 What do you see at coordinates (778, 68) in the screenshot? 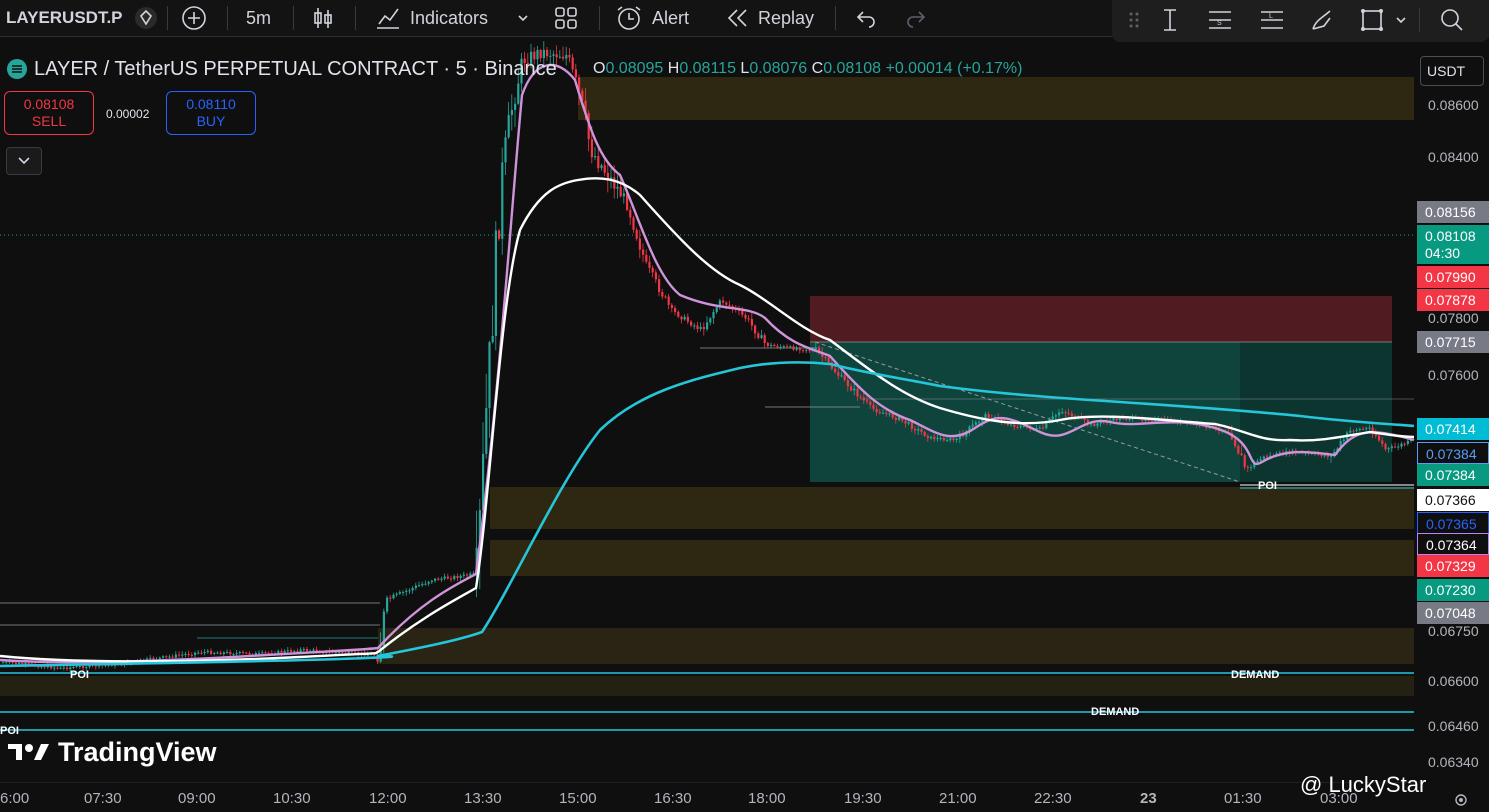
I see `low-value: 0.08076` at bounding box center [778, 68].